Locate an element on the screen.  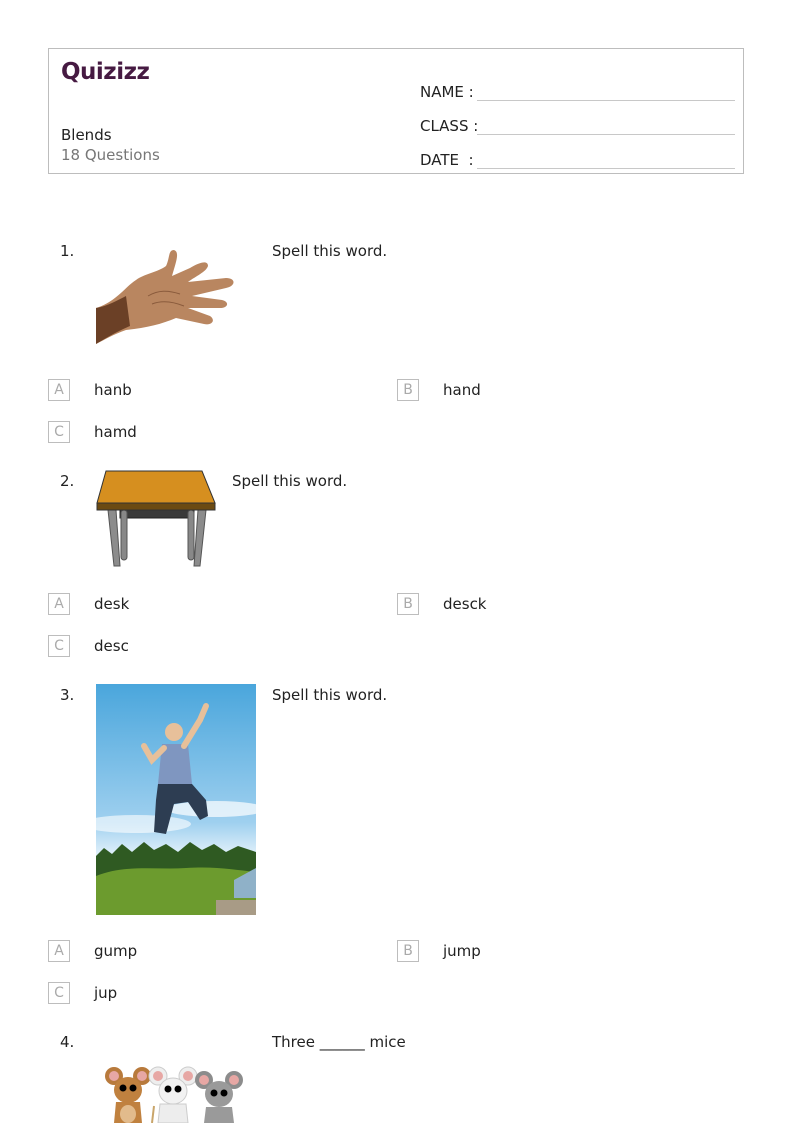
option-a: A gump is located at coordinates (92, 951).